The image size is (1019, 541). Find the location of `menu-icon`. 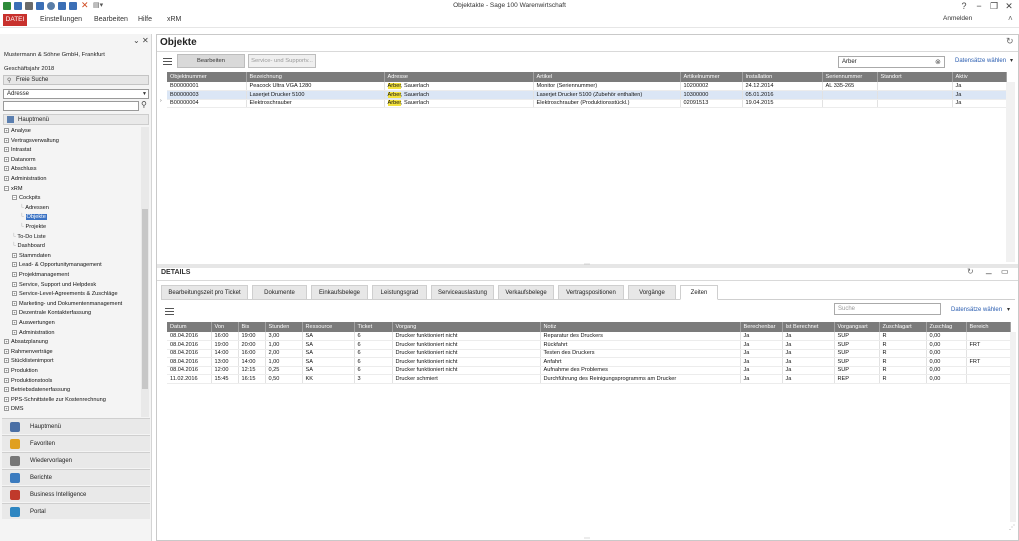

menu-icon is located at coordinates (167, 61).